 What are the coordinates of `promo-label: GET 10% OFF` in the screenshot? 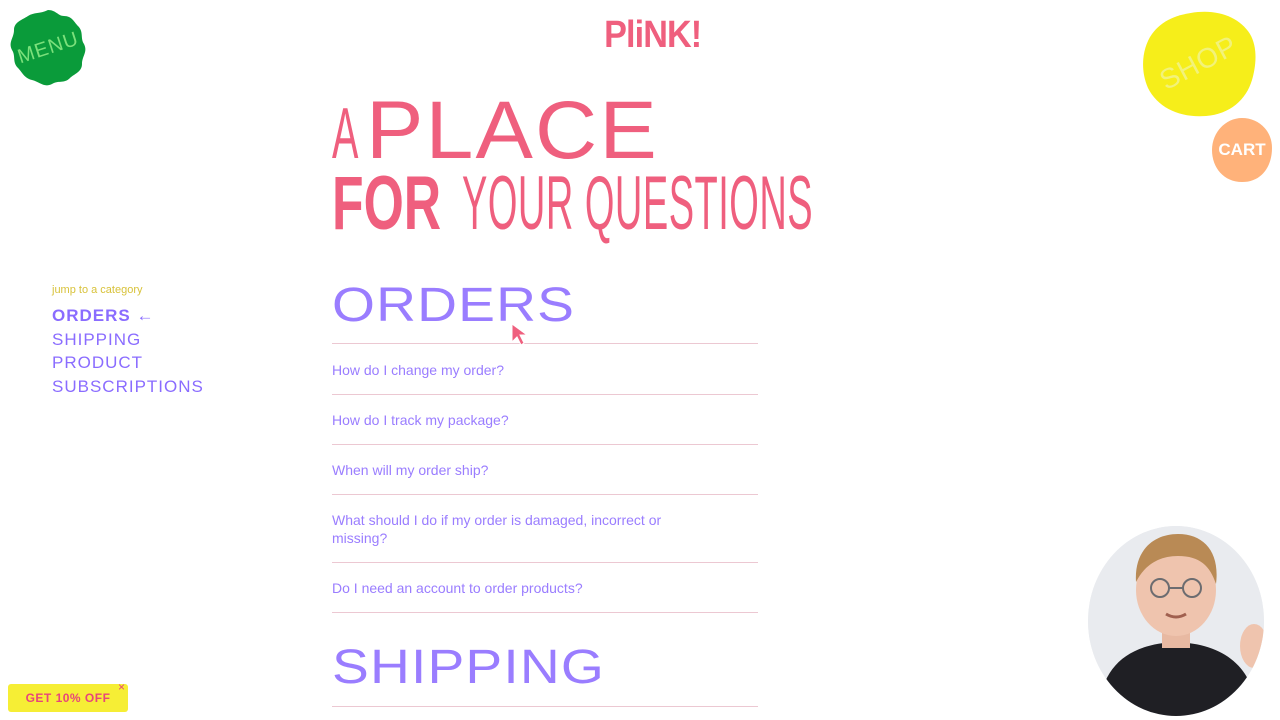 It's located at (68, 698).